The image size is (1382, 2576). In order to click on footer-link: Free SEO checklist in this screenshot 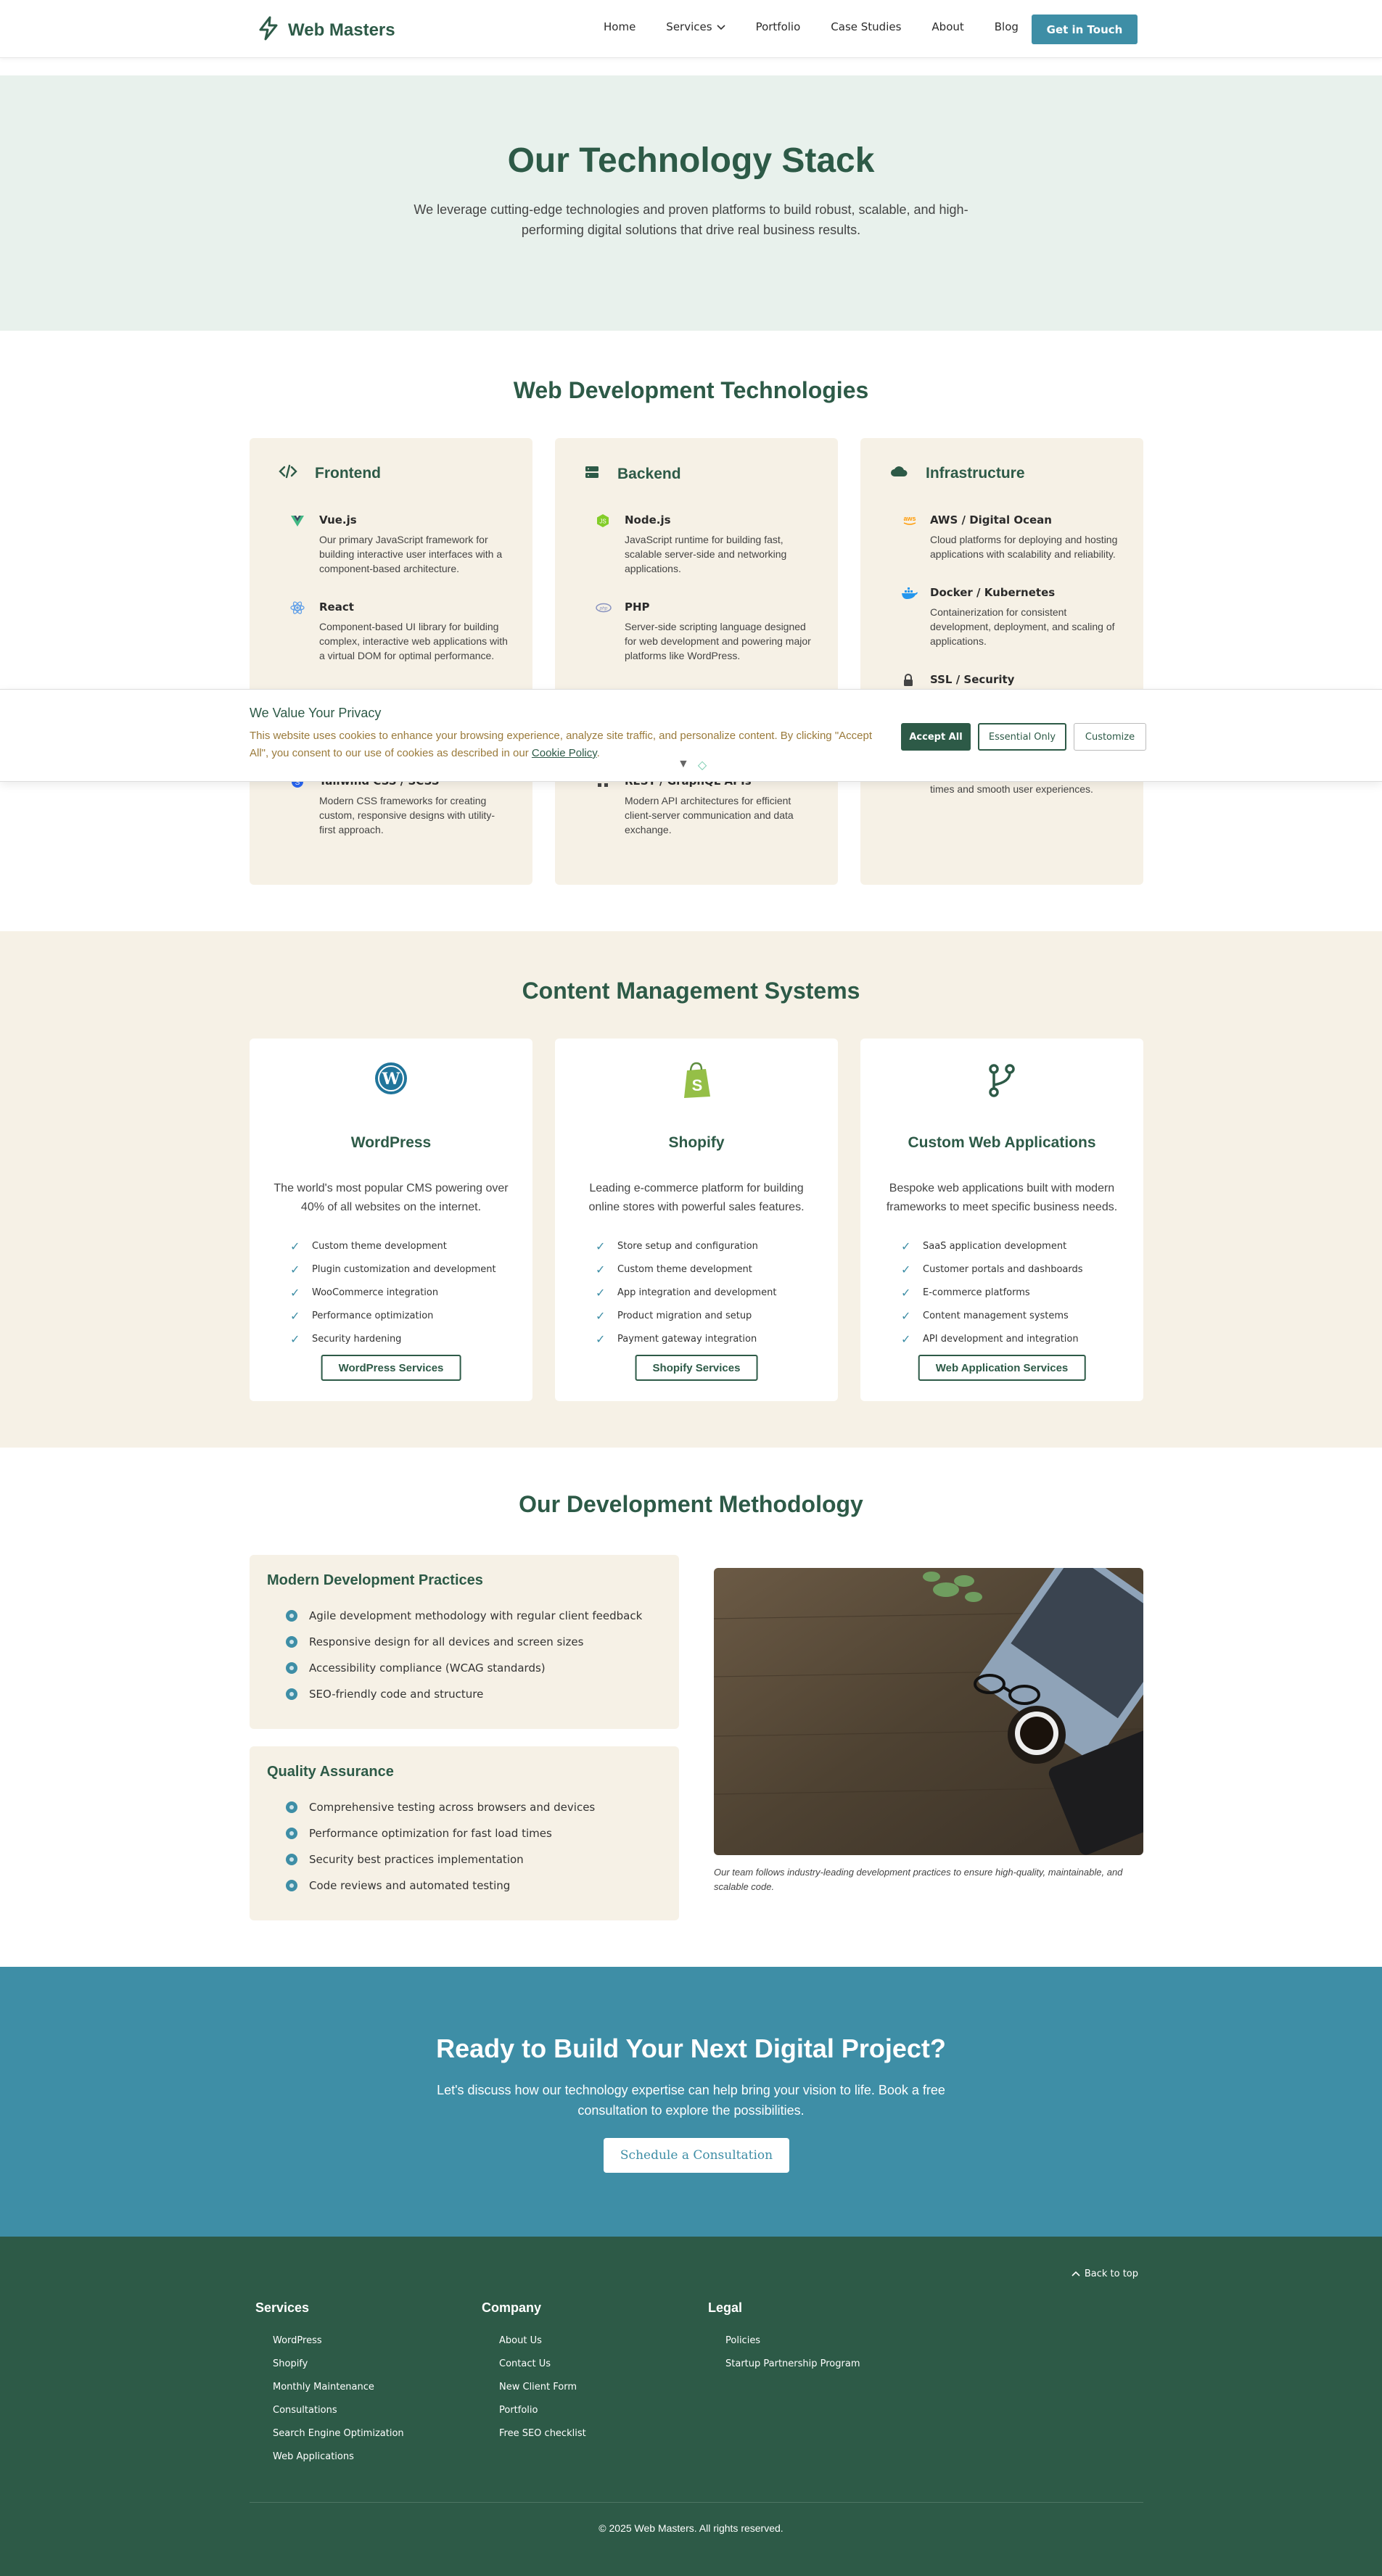, I will do `click(542, 2433)`.